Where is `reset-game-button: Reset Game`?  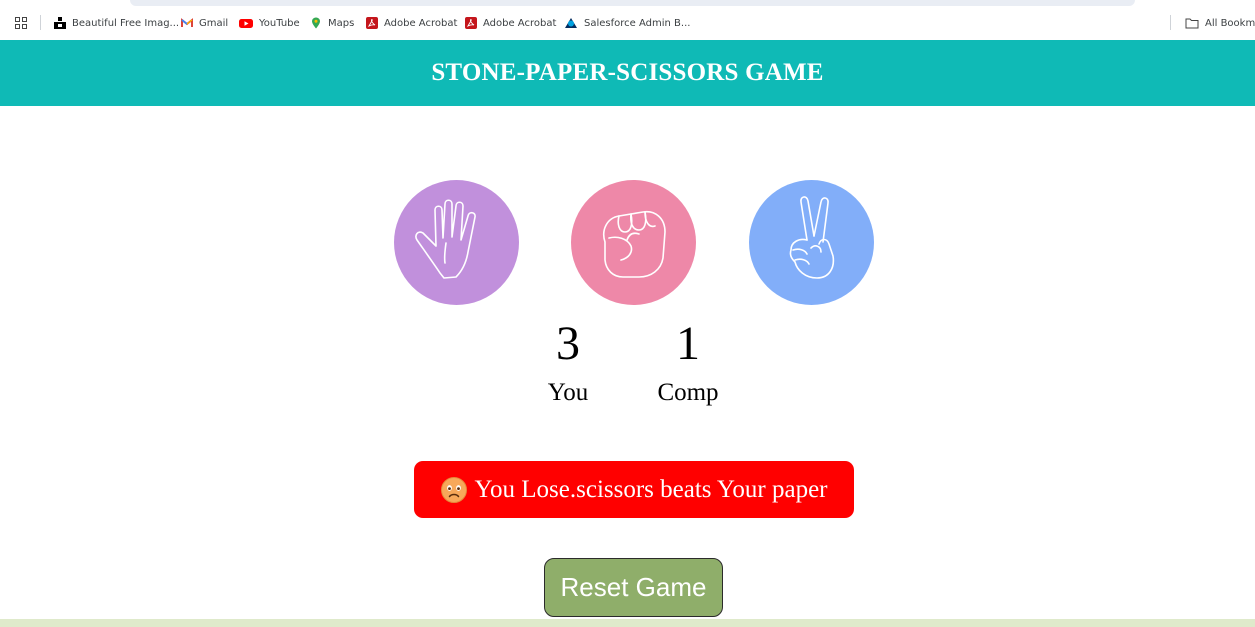 reset-game-button: Reset Game is located at coordinates (633, 587).